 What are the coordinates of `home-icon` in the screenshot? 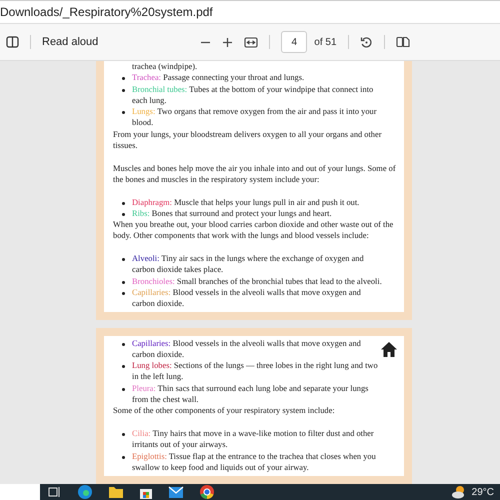 It's located at (389, 349).